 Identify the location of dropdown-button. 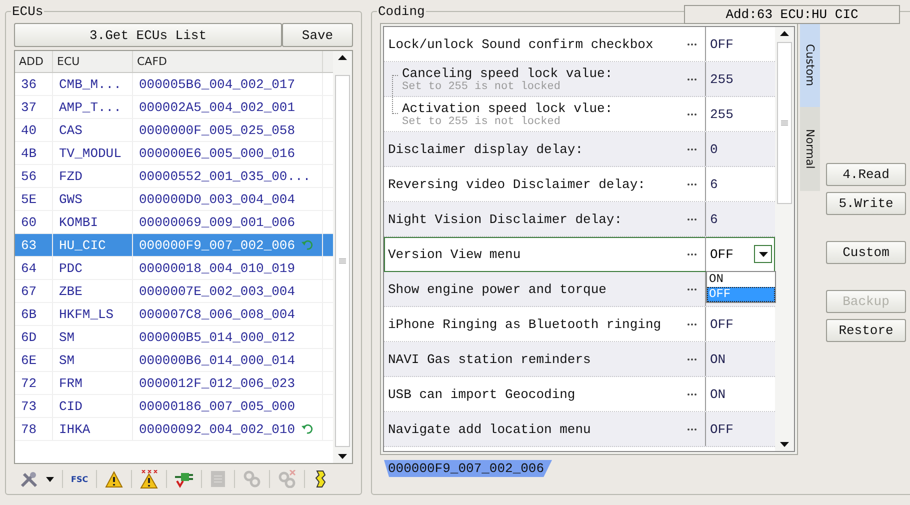
(763, 254).